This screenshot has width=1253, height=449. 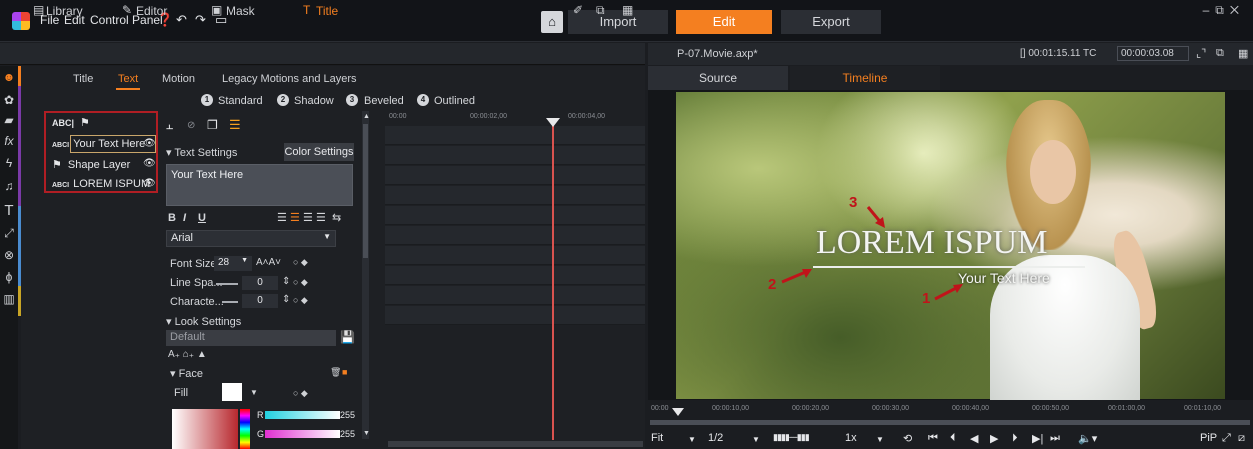 What do you see at coordinates (851, 438) in the screenshot?
I see `speed-dropdown: 1x` at bounding box center [851, 438].